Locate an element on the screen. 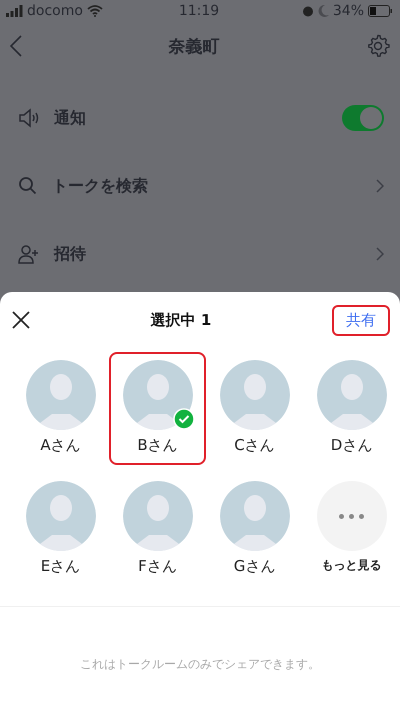  contact-item: Fさん is located at coordinates (157, 529).